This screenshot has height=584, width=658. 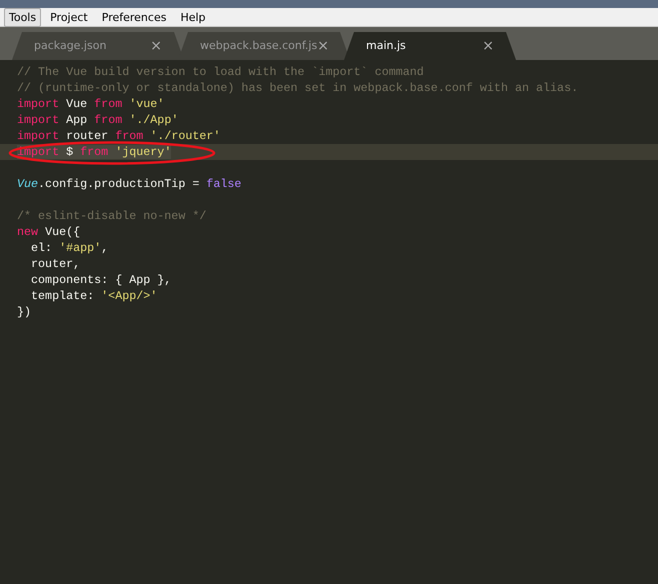 I want to click on code-line: Vue.config.productionTip = false, so click(x=129, y=184).